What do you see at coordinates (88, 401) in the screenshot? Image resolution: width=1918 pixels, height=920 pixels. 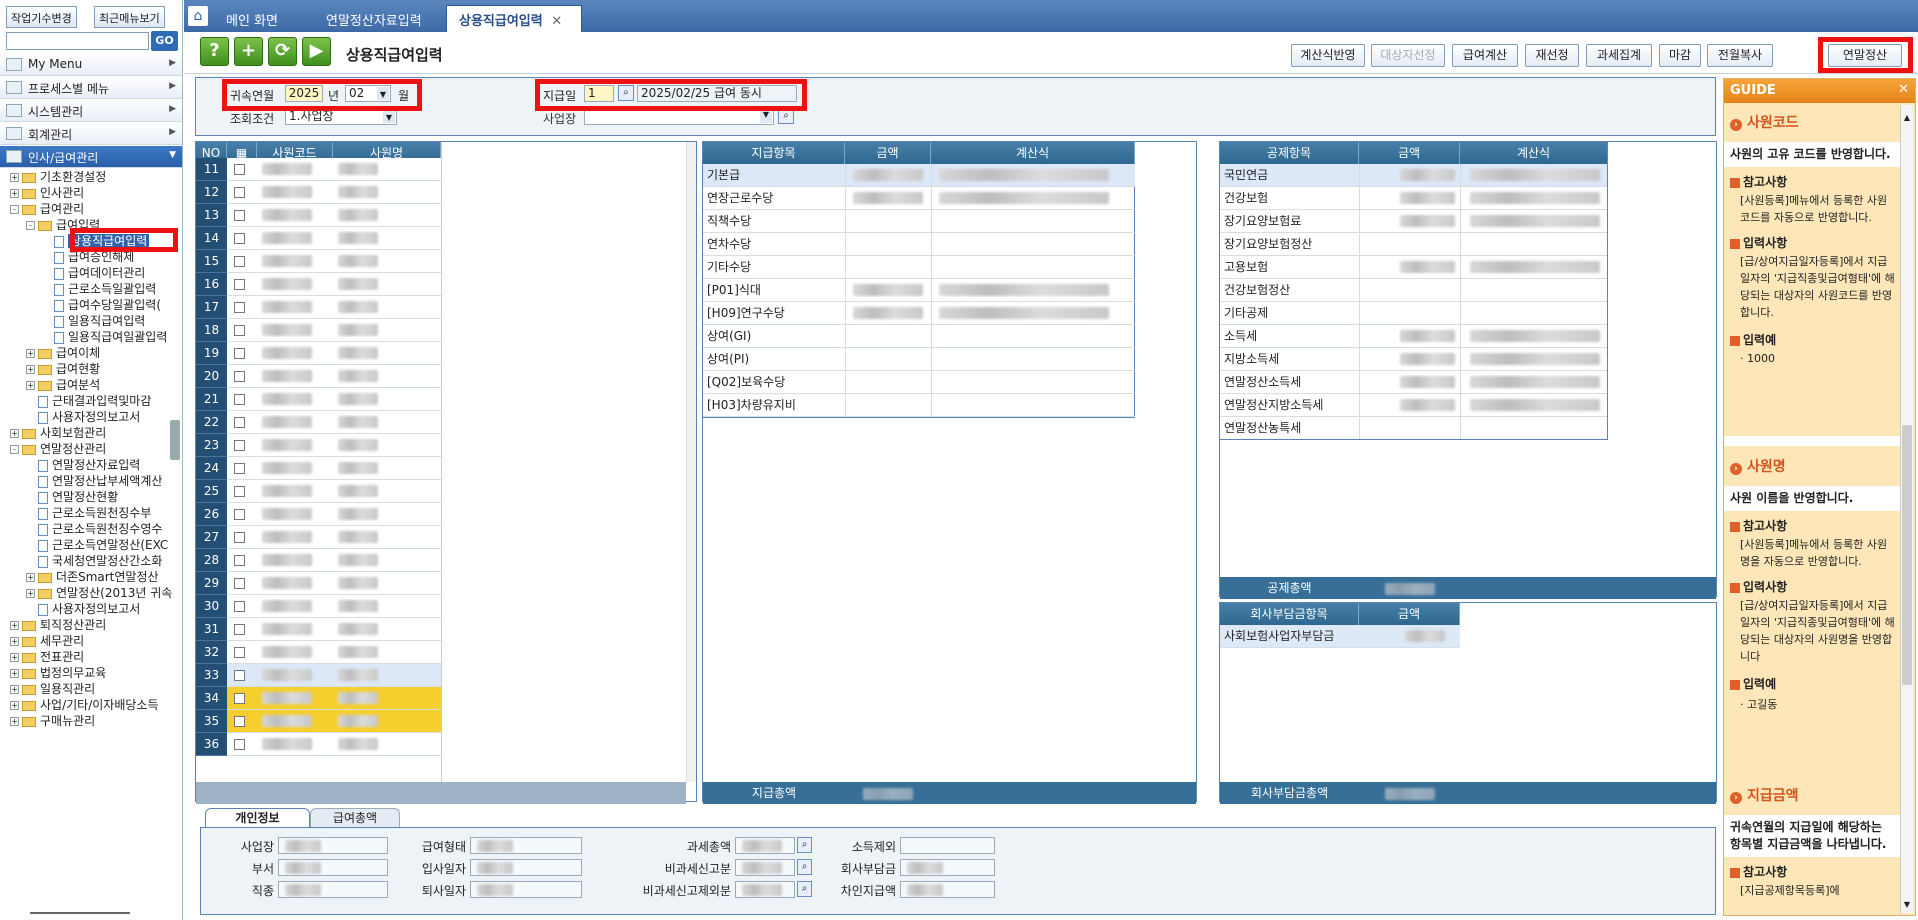 I see `tree-item: 근태결과입력및마감` at bounding box center [88, 401].